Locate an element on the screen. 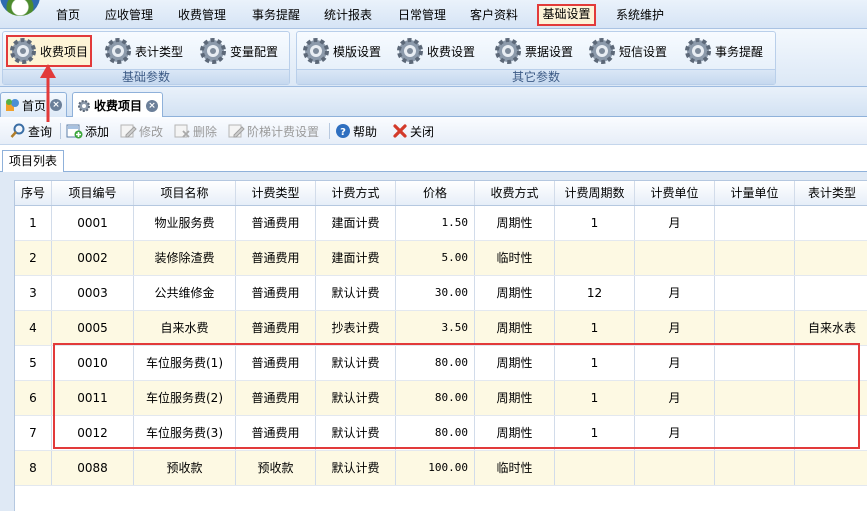  table-row: 1 0001 物业服务费 普通费用 建面计费 1.50 周期性 1 月 is located at coordinates (441, 223).